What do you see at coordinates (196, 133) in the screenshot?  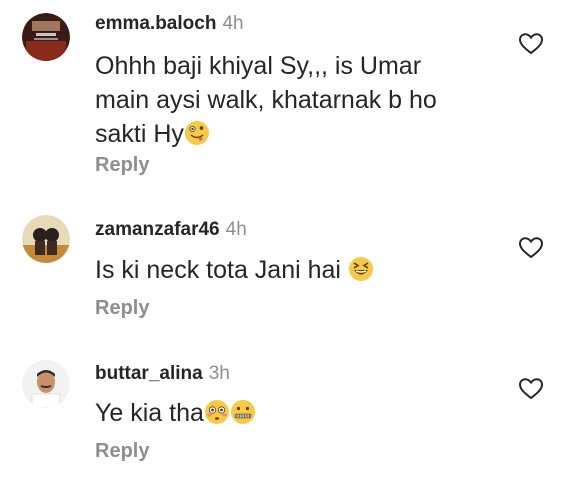 I see `zany-face-emoji` at bounding box center [196, 133].